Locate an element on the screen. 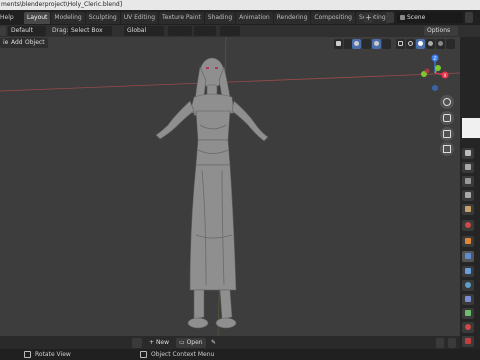  tool-properties-icon is located at coordinates (468, 153).